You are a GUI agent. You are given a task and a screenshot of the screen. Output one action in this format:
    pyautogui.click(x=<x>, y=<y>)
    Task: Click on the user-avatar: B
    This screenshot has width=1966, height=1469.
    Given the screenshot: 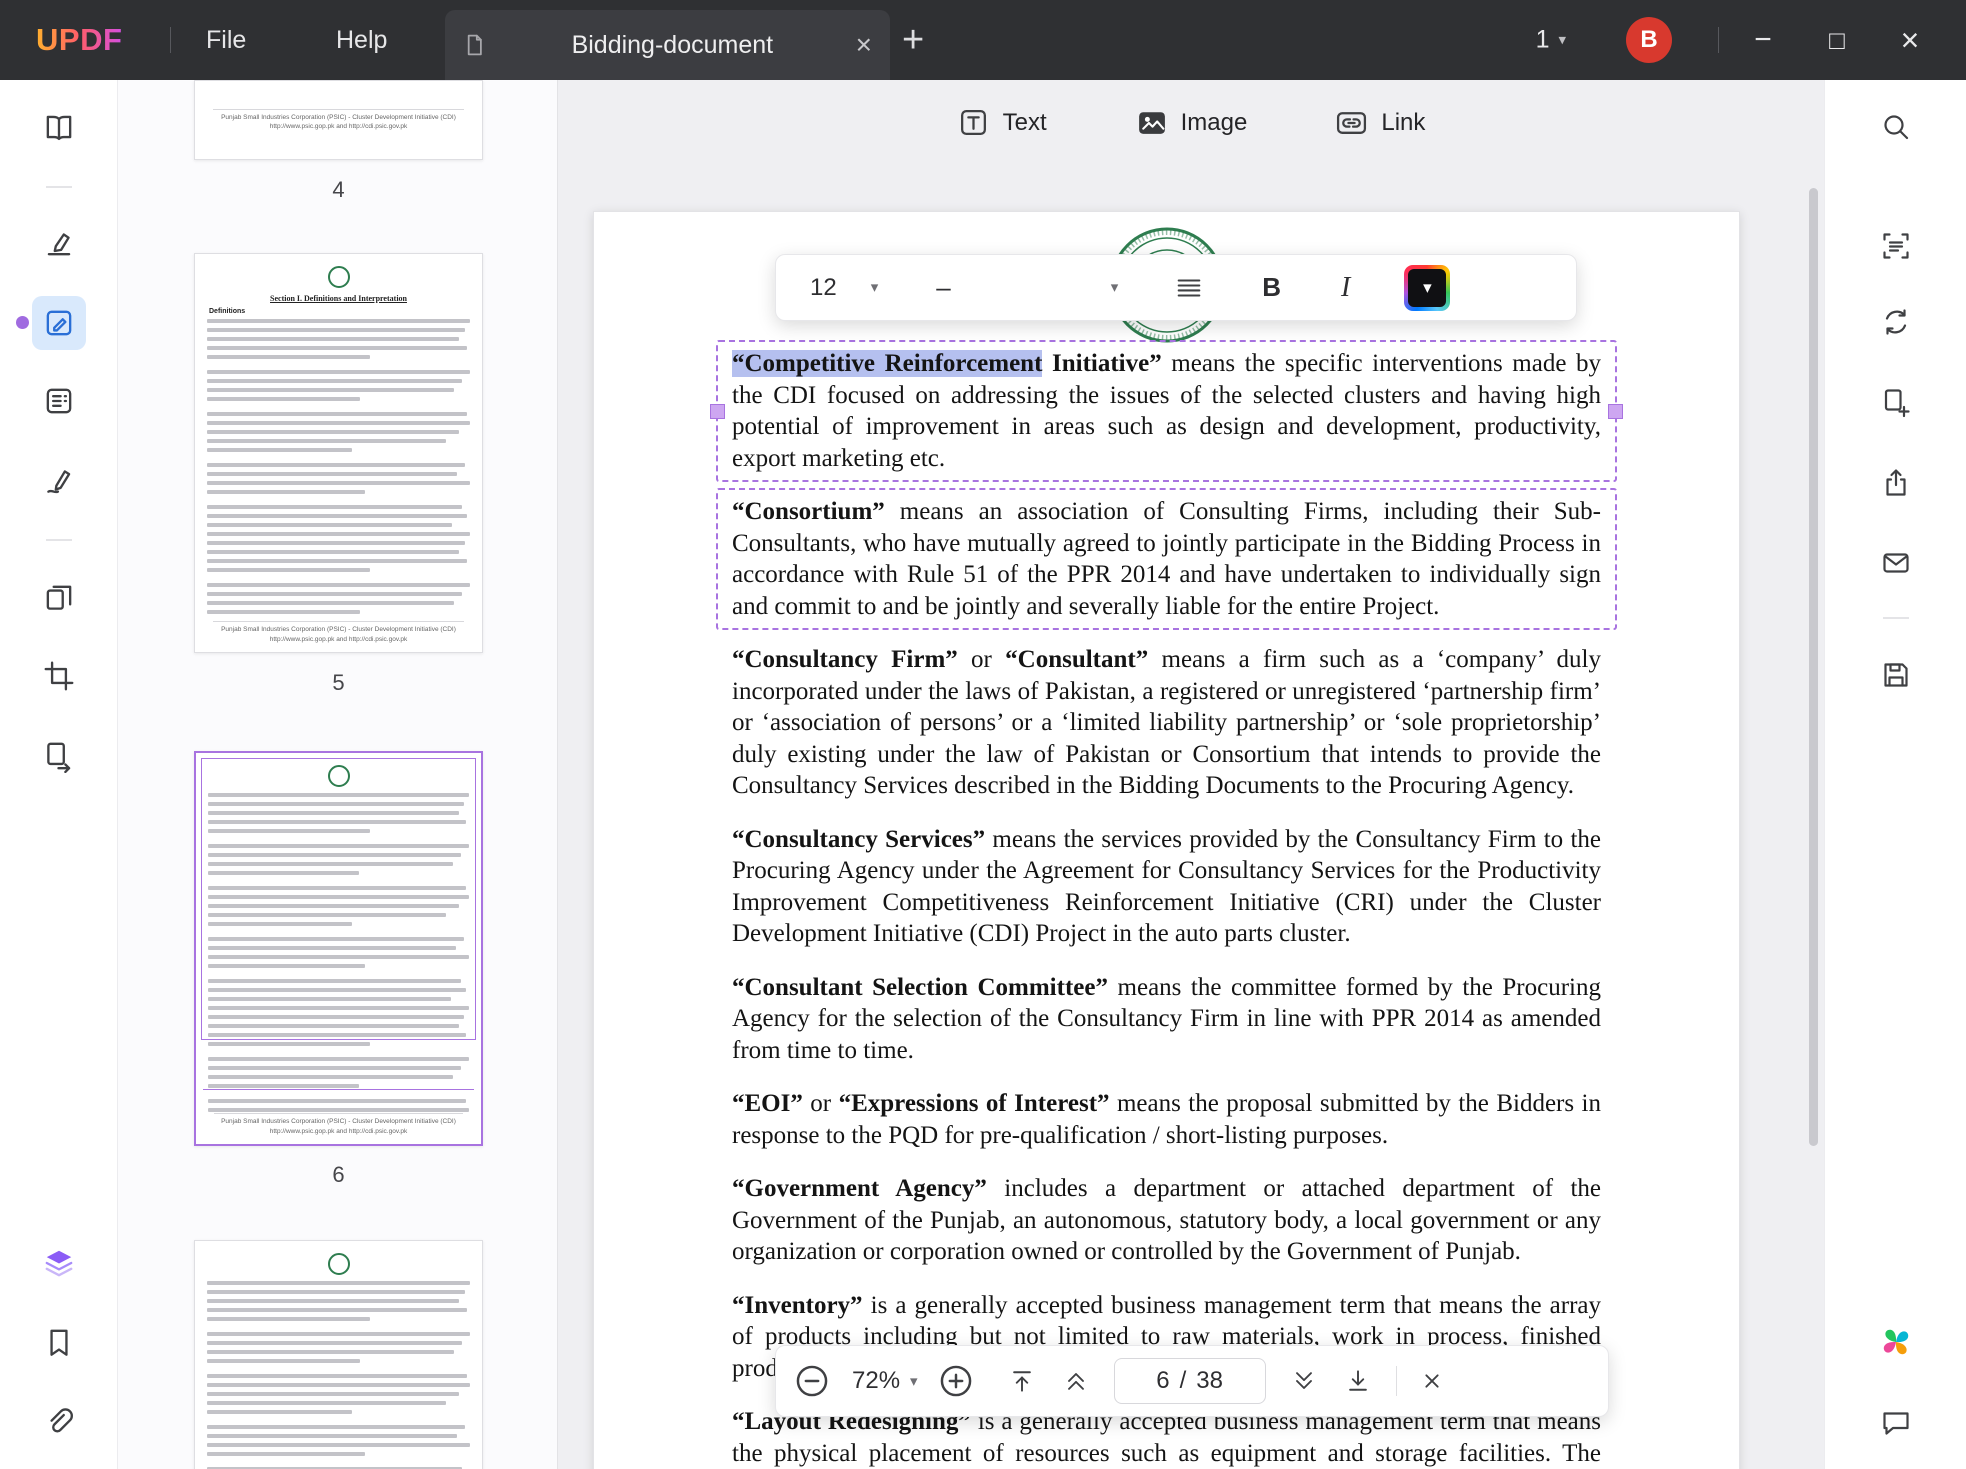 What is the action you would take?
    pyautogui.click(x=1649, y=40)
    